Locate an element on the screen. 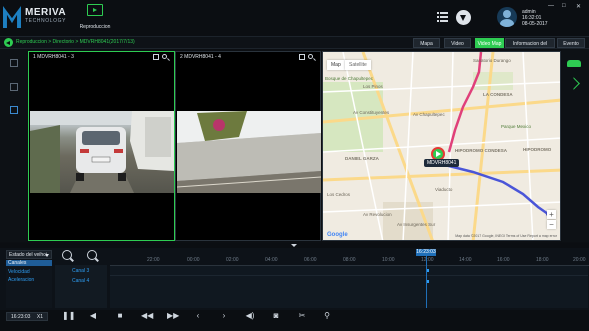 This screenshot has width=589, height=331. map-label: Parque Mexico is located at coordinates (516, 126).